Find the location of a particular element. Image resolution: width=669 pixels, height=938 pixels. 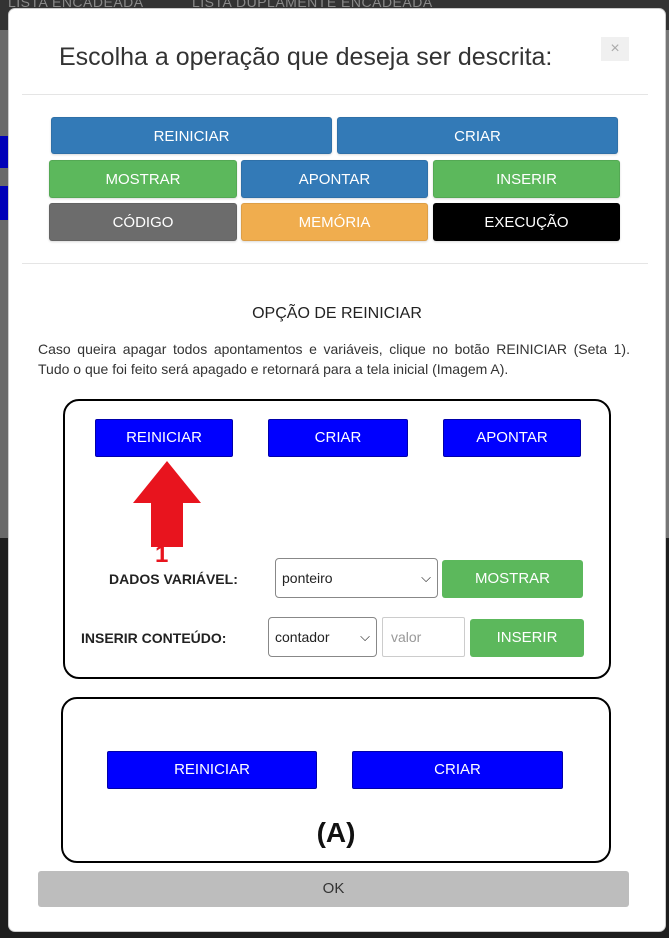

demo-mostrar-button: MOSTRAR is located at coordinates (512, 579).